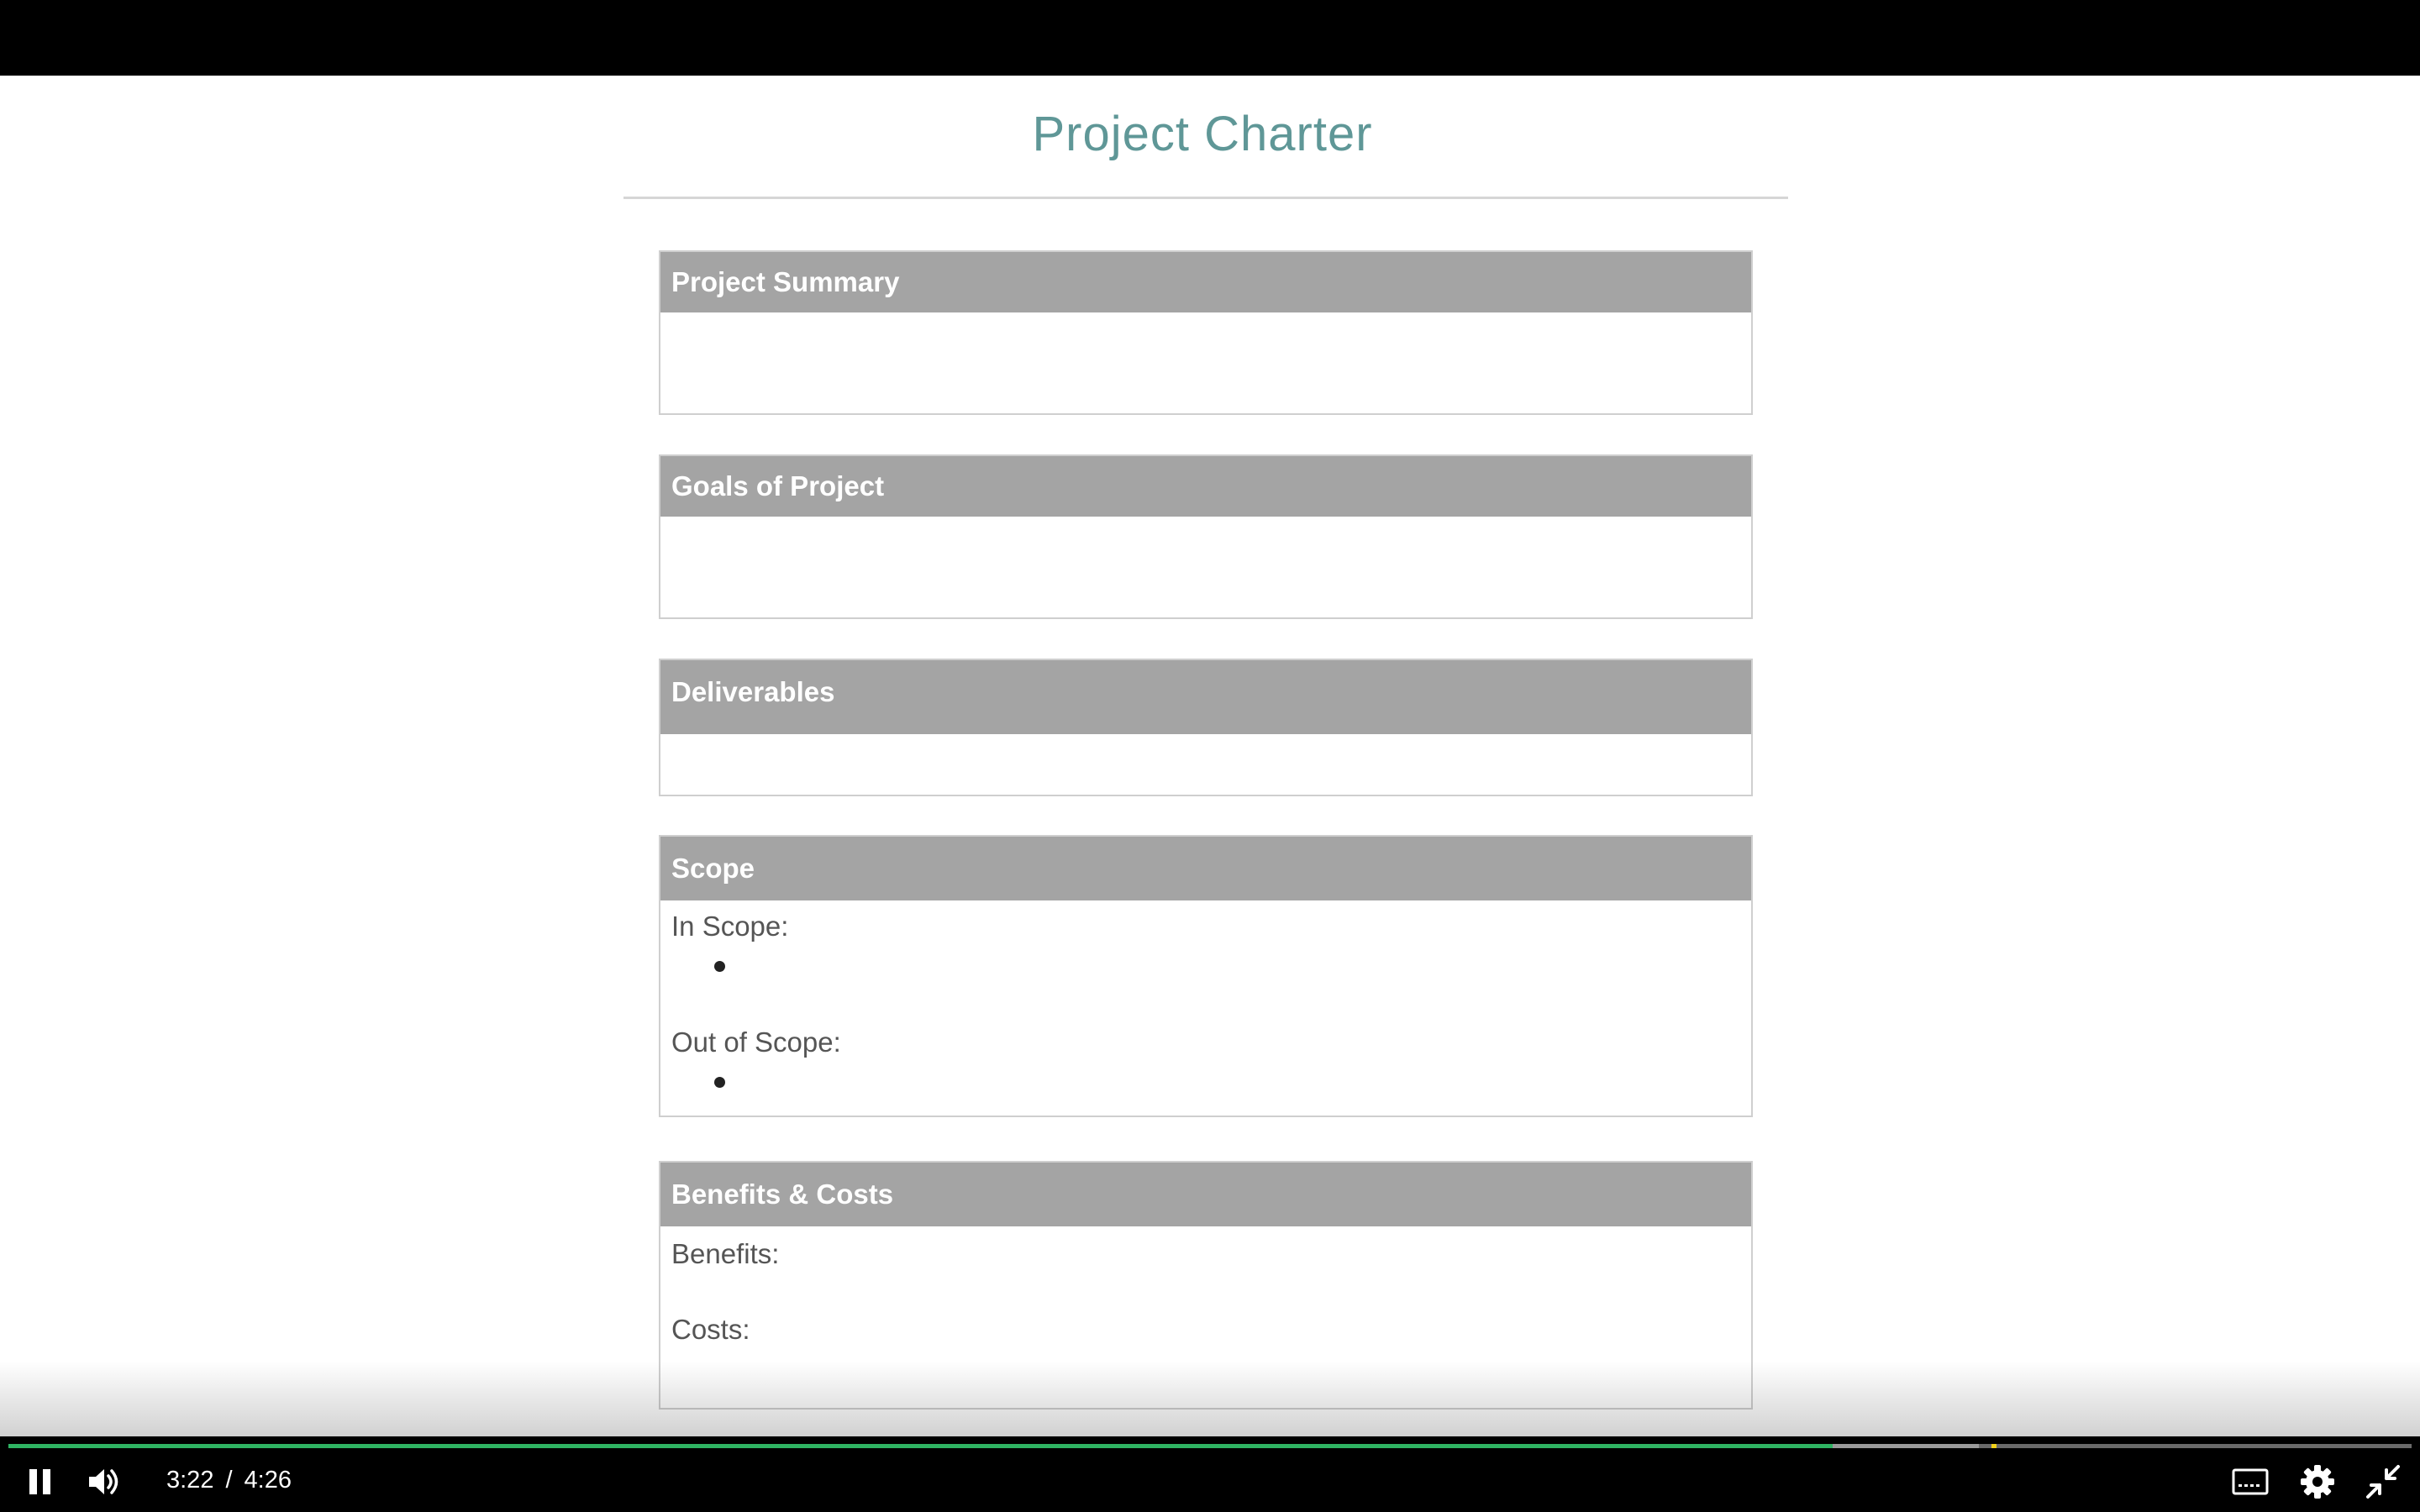  Describe the element at coordinates (1205, 868) in the screenshot. I see `section-header: Scope` at that location.